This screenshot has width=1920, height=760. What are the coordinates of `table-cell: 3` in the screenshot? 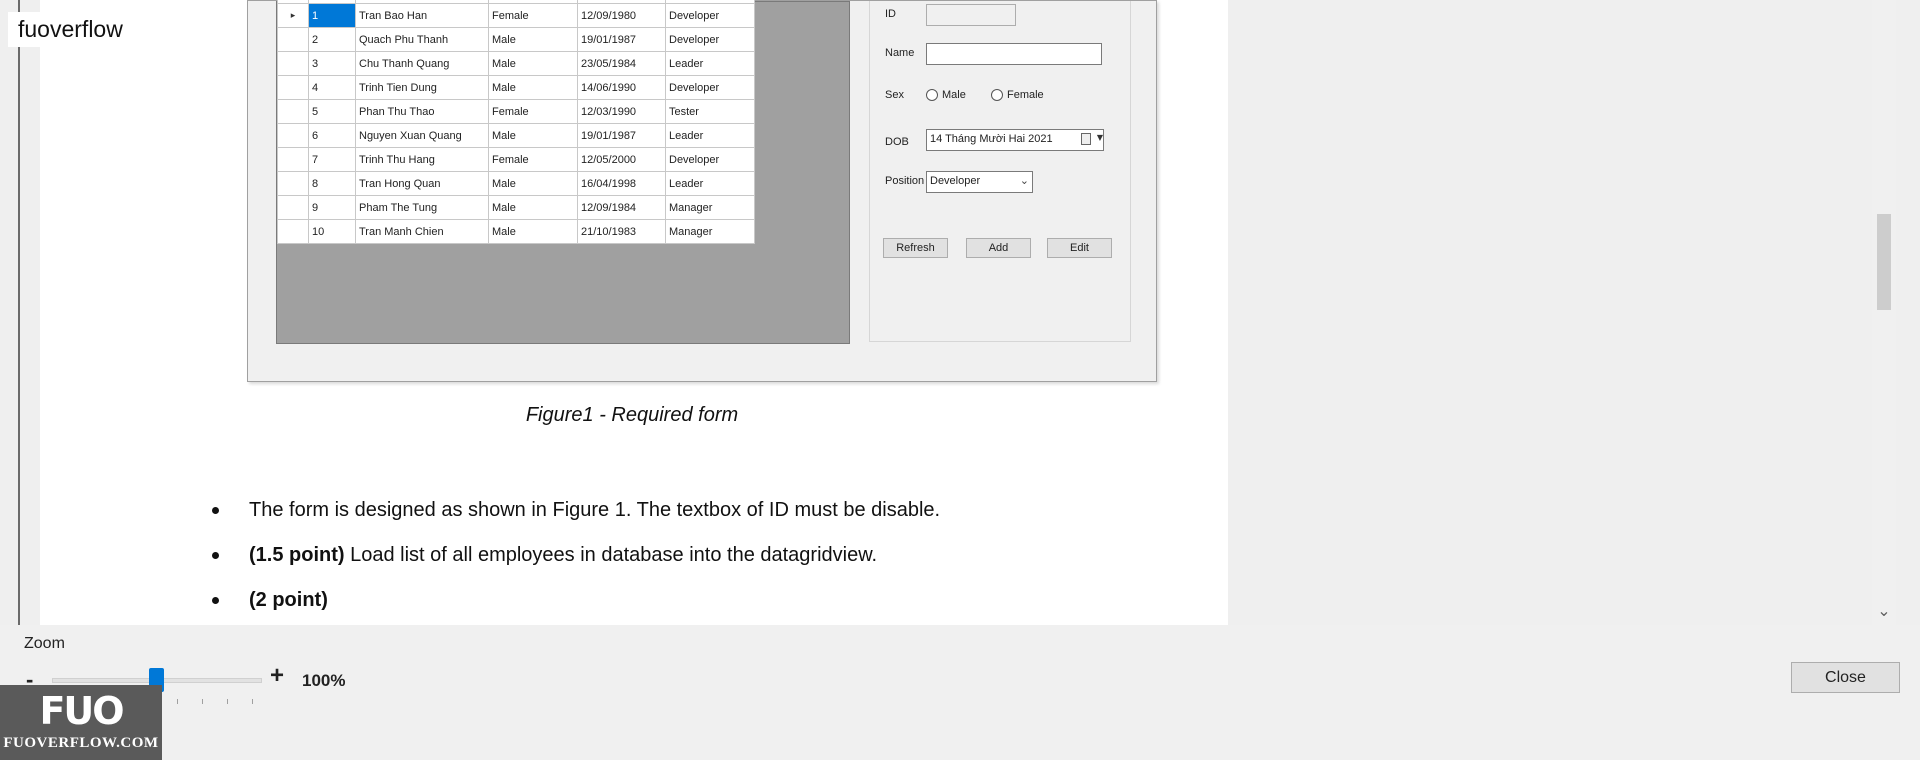 It's located at (332, 63).